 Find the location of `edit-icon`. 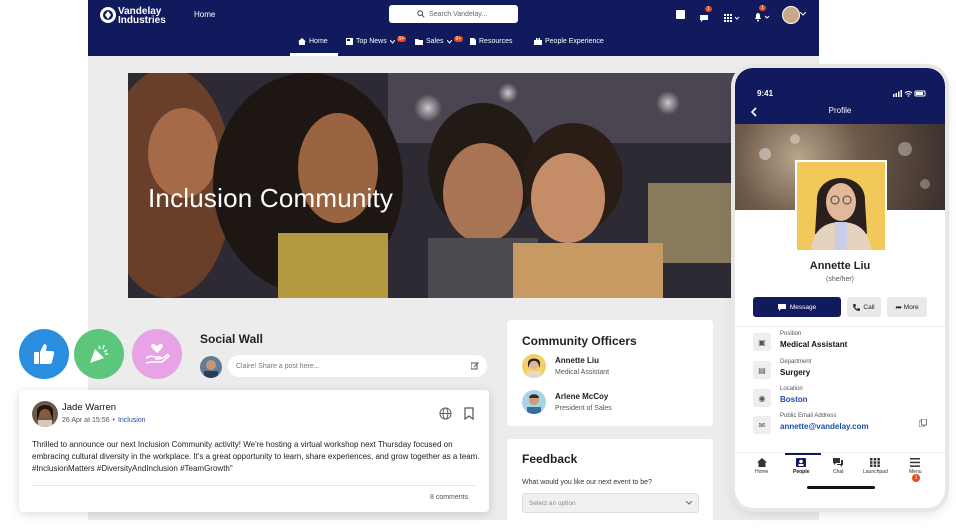

edit-icon is located at coordinates (475, 366).